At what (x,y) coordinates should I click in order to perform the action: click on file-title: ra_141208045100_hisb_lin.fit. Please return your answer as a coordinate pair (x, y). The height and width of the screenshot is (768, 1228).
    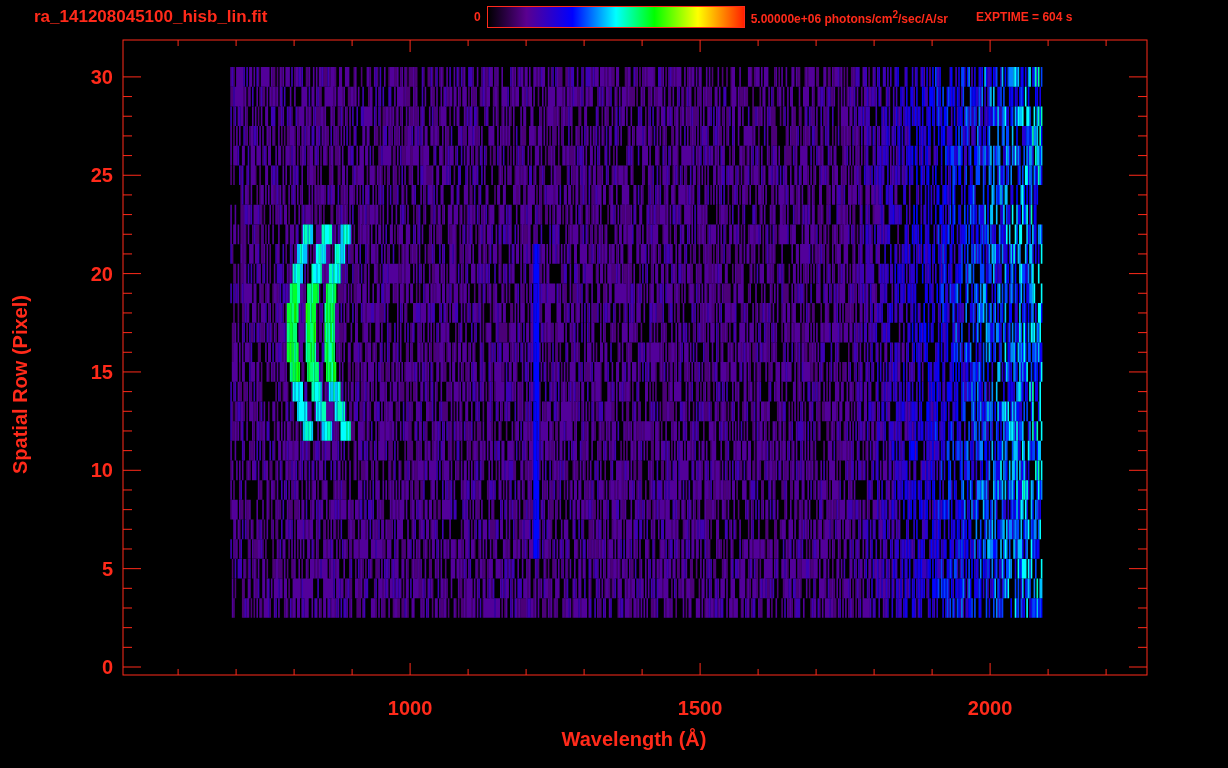
    Looking at the image, I should click on (151, 17).